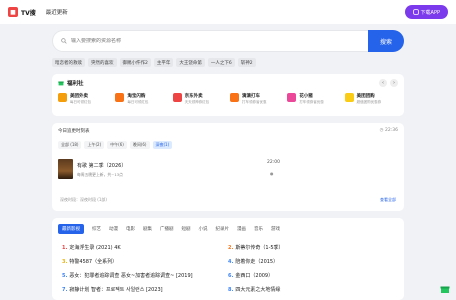  Describe the element at coordinates (57, 12) in the screenshot. I see `nav-recent-updates: 最近更新` at that location.